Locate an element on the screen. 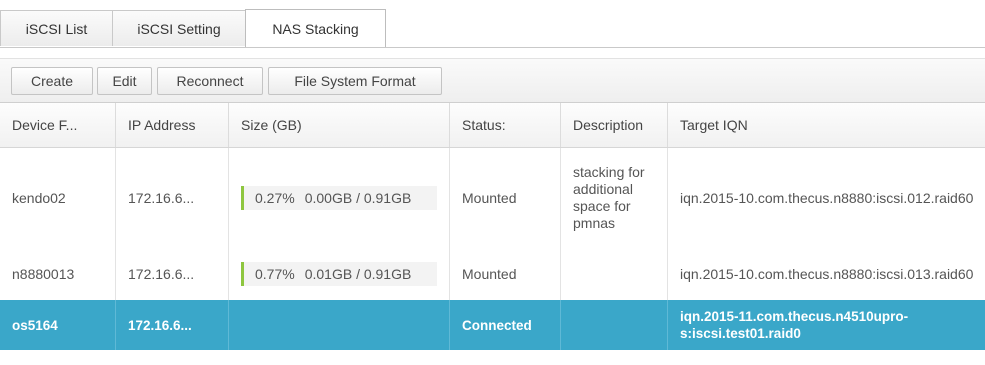 The image size is (985, 365). tab-bar: iSCSI List iSCSI Setting NAS Stacking is located at coordinates (492, 24).